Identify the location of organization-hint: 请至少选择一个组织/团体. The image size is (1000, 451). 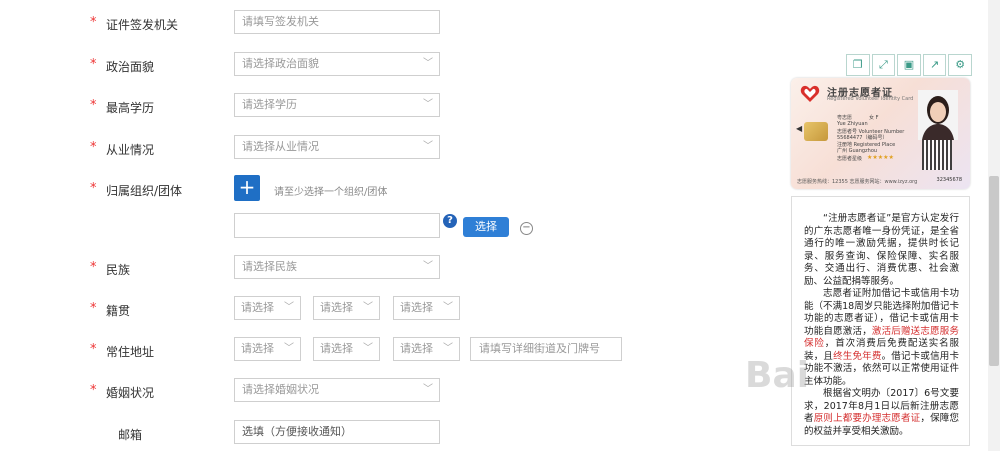
(331, 192).